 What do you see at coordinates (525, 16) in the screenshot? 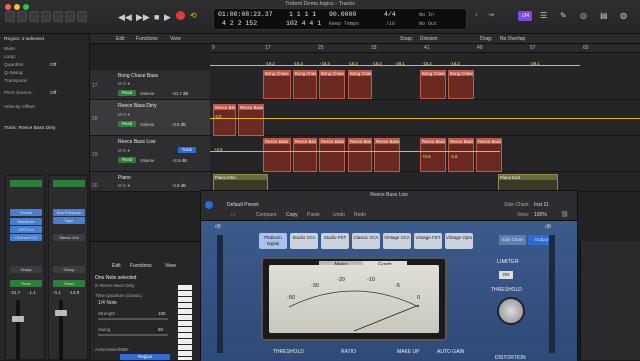
I see `notepad-badge: ♪34` at bounding box center [525, 16].